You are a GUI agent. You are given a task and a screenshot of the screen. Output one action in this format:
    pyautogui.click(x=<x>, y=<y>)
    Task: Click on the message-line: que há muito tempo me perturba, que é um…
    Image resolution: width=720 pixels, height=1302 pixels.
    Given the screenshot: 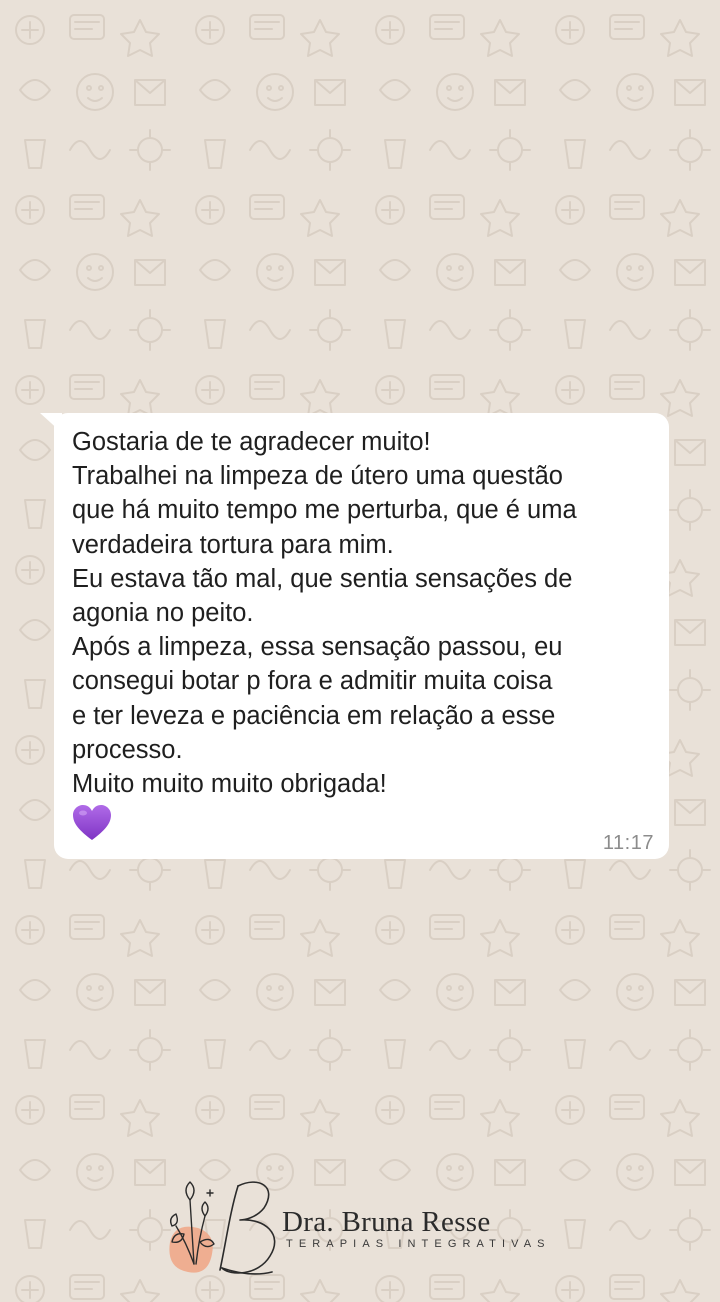 What is the action you would take?
    pyautogui.click(x=324, y=510)
    